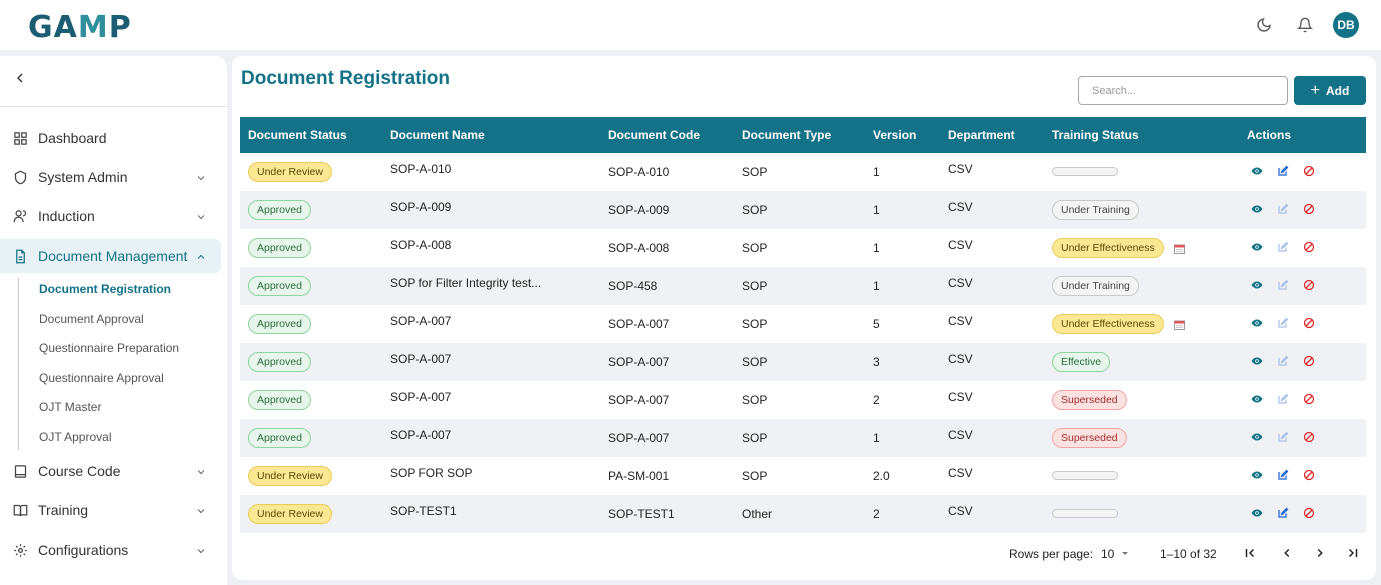  I want to click on column-header: Document Name, so click(437, 135).